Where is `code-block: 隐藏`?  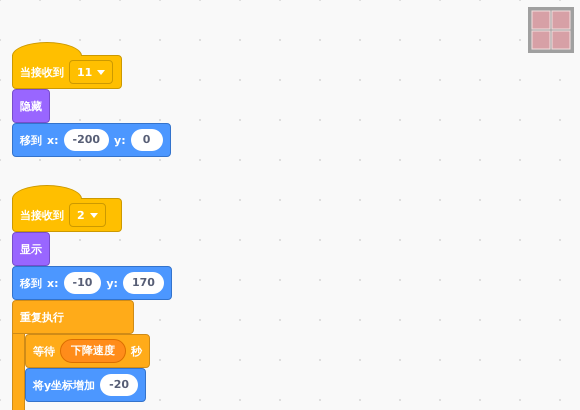 code-block: 隐藏 is located at coordinates (31, 106).